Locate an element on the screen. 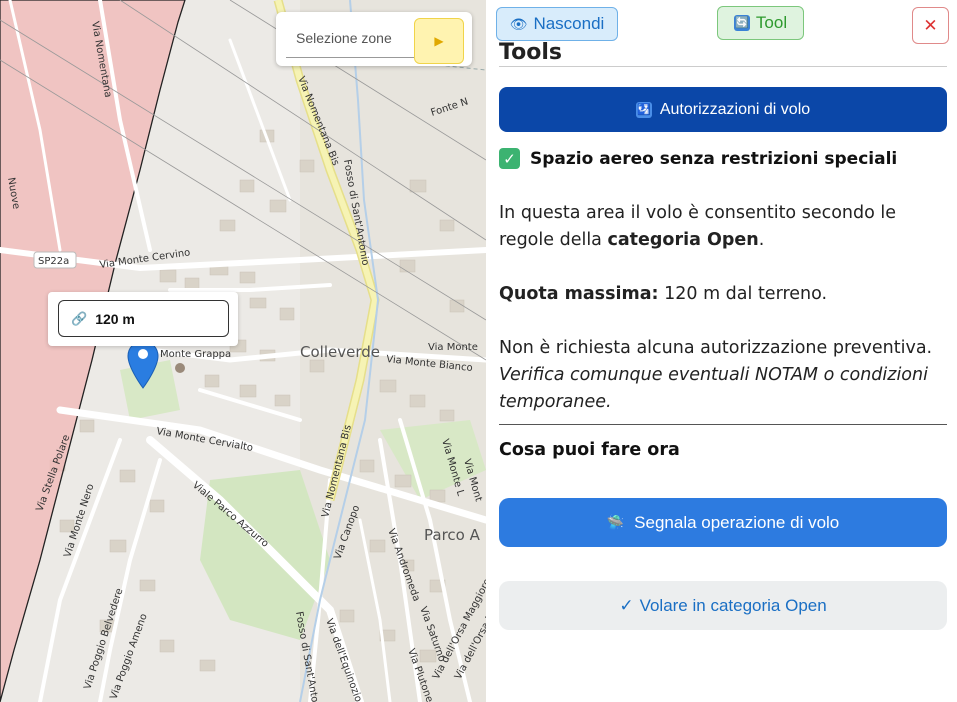 This screenshot has width=957, height=702. open-category-label: Volare in categoria Open is located at coordinates (733, 605).